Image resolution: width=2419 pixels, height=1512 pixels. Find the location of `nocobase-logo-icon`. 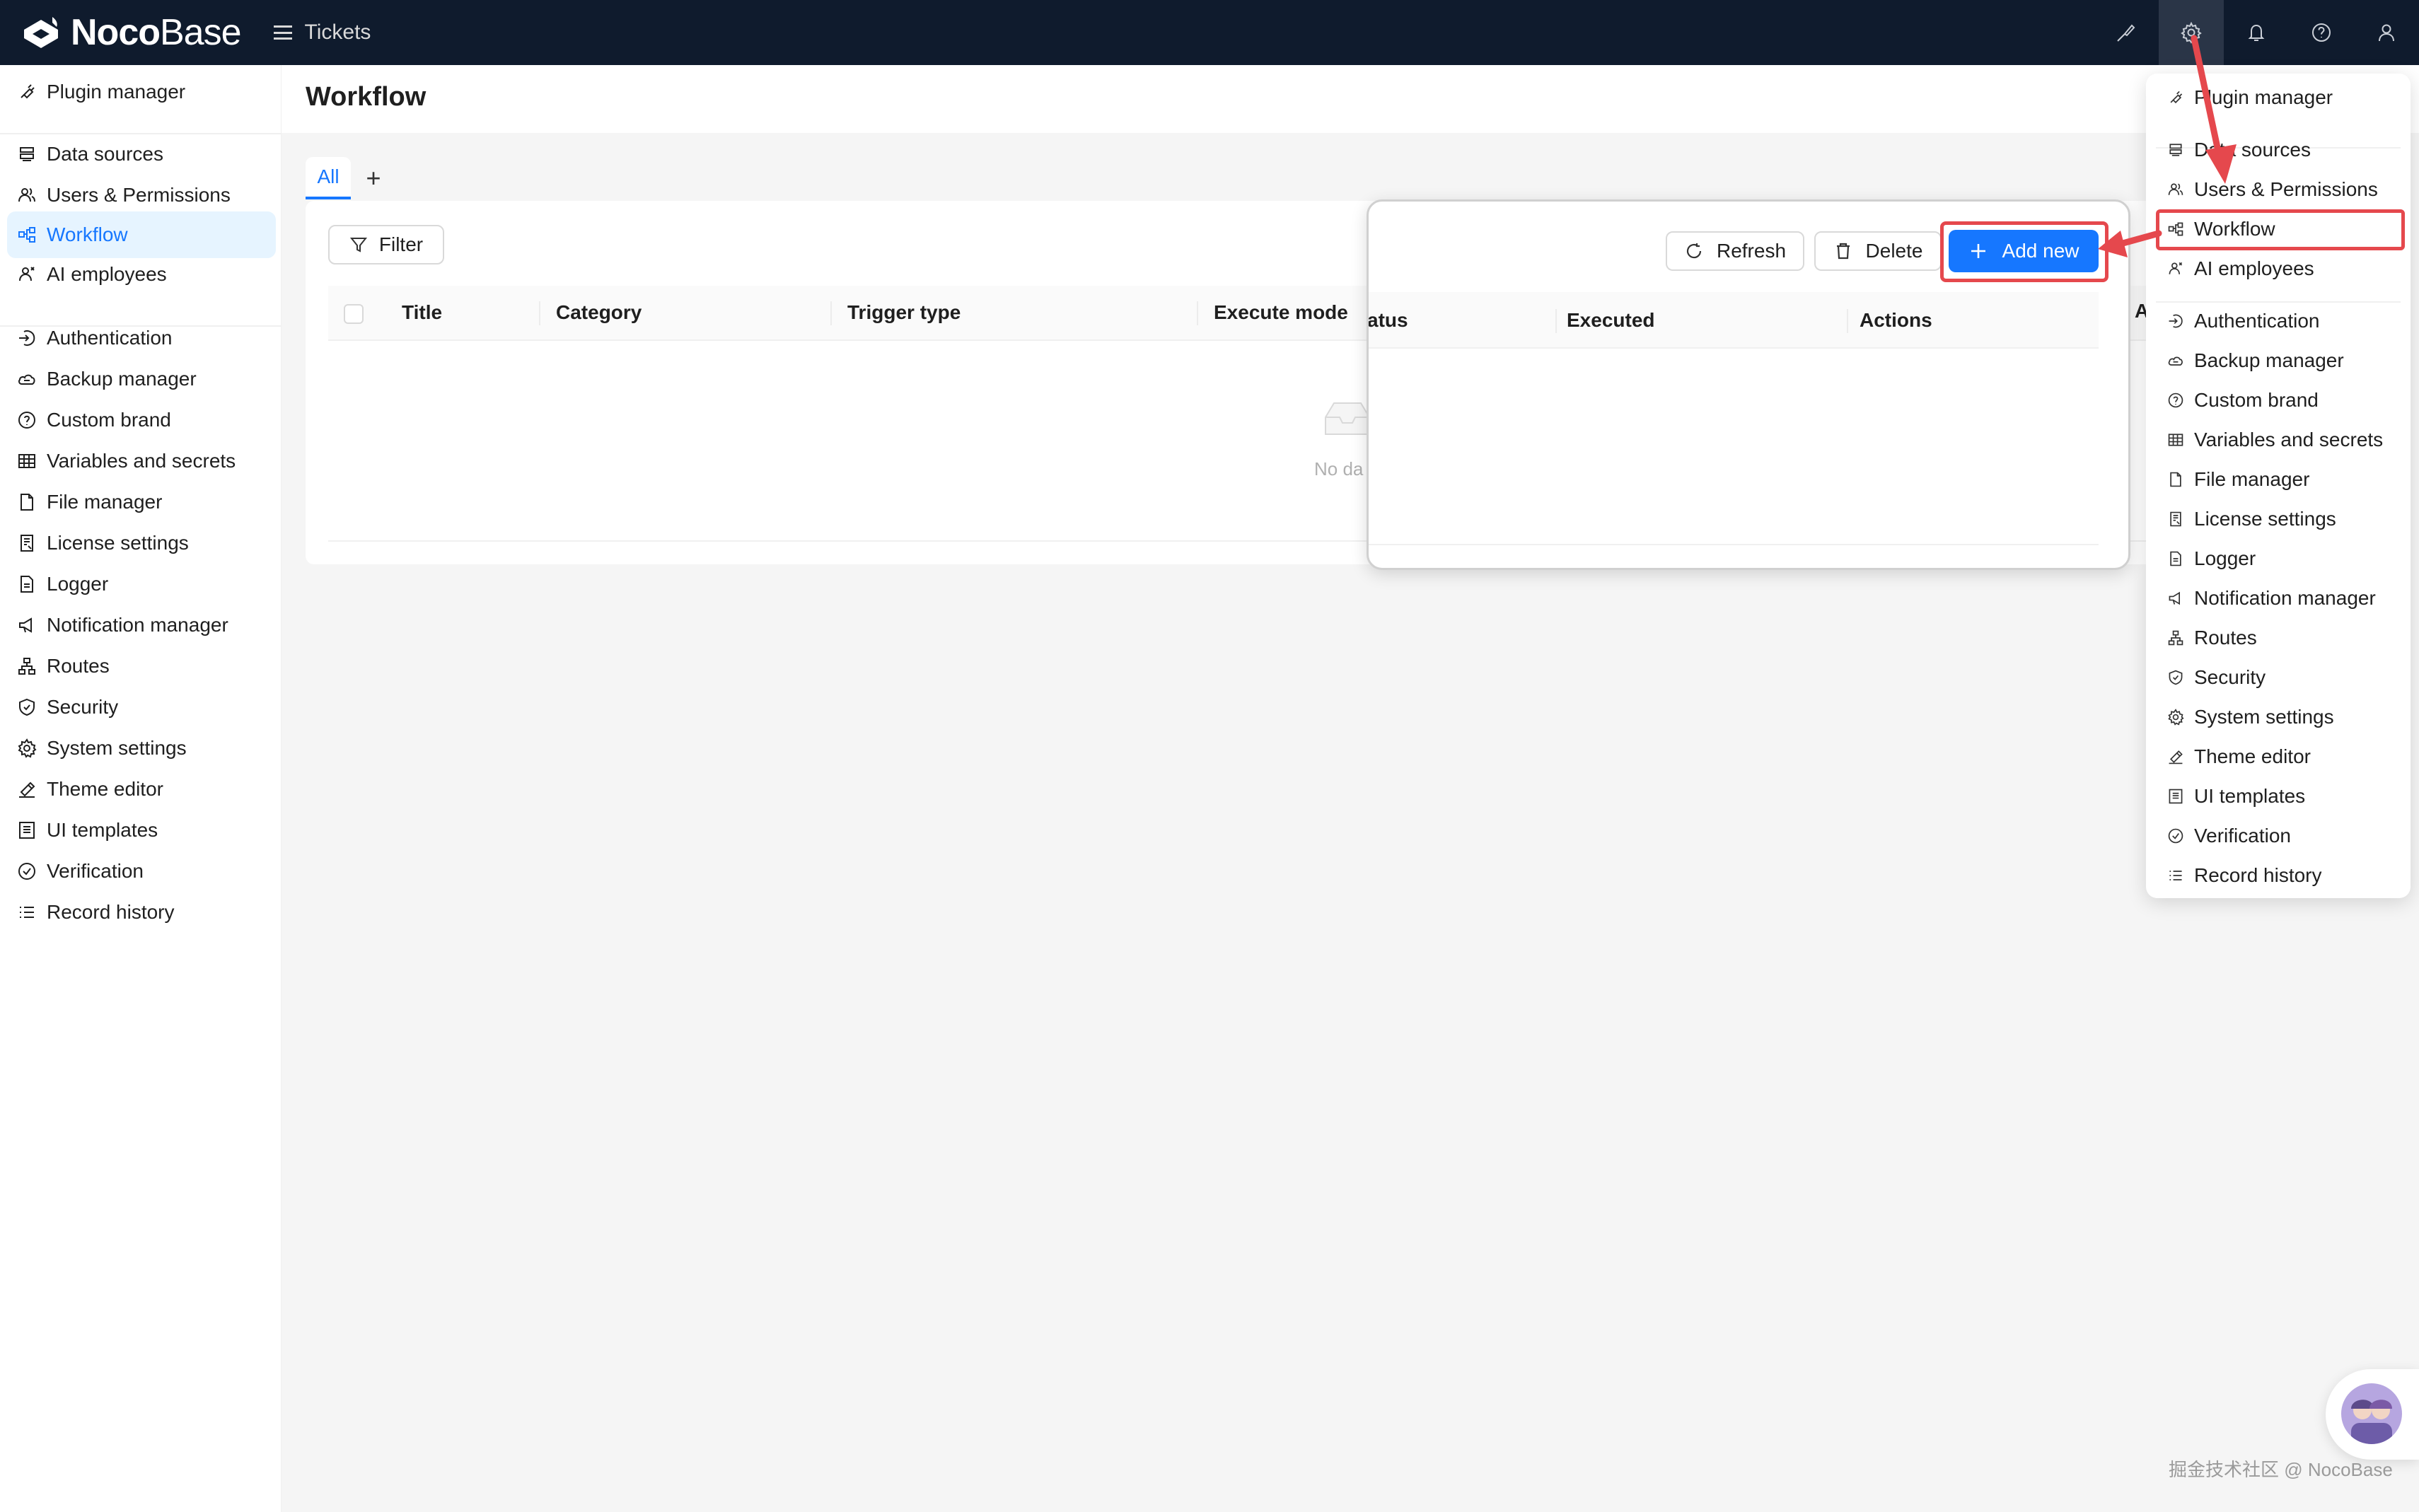

nocobase-logo-icon is located at coordinates (41, 32).